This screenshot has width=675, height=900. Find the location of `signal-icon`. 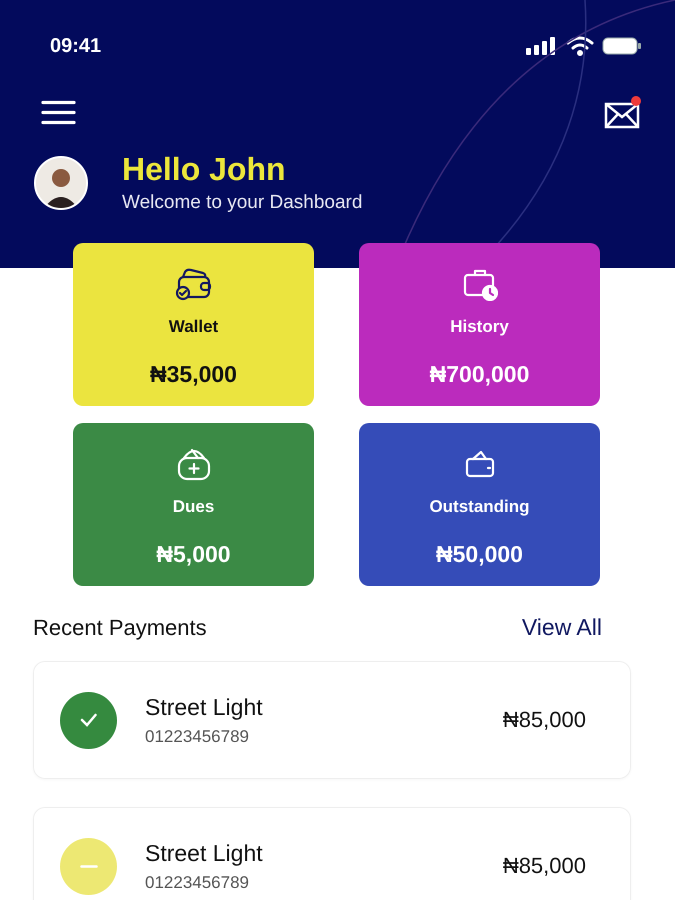

signal-icon is located at coordinates (542, 46).